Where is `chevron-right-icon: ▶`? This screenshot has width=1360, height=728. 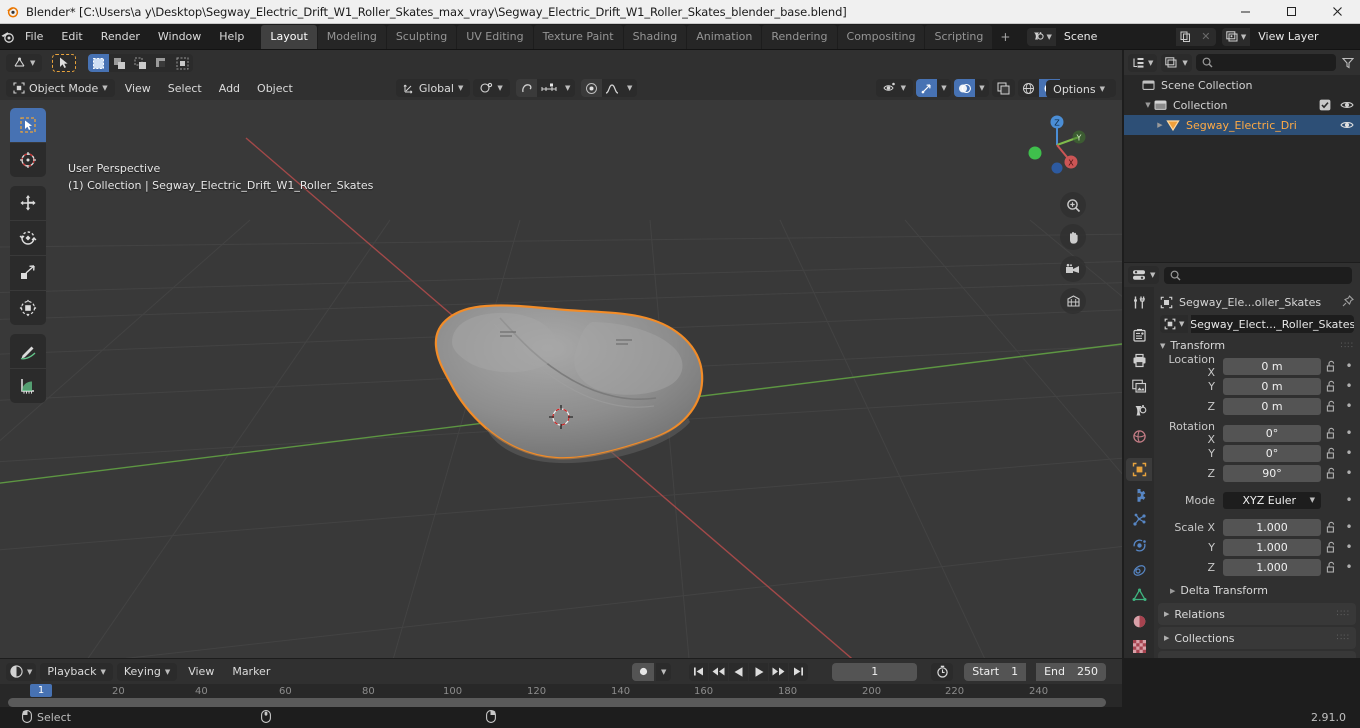 chevron-right-icon: ▶ is located at coordinates (1160, 125).